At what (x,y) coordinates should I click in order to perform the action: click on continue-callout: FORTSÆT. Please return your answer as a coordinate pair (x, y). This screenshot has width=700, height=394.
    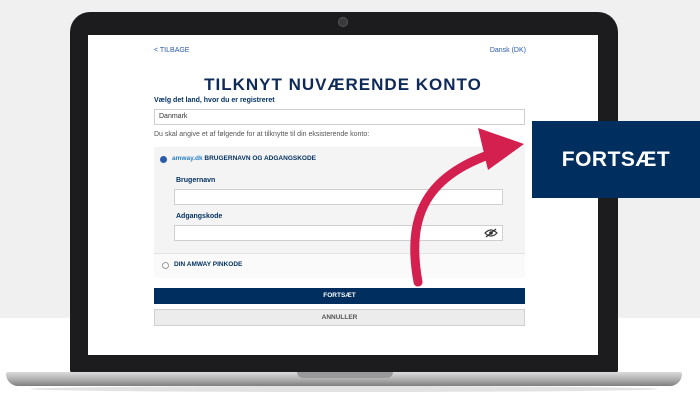
    Looking at the image, I should click on (616, 159).